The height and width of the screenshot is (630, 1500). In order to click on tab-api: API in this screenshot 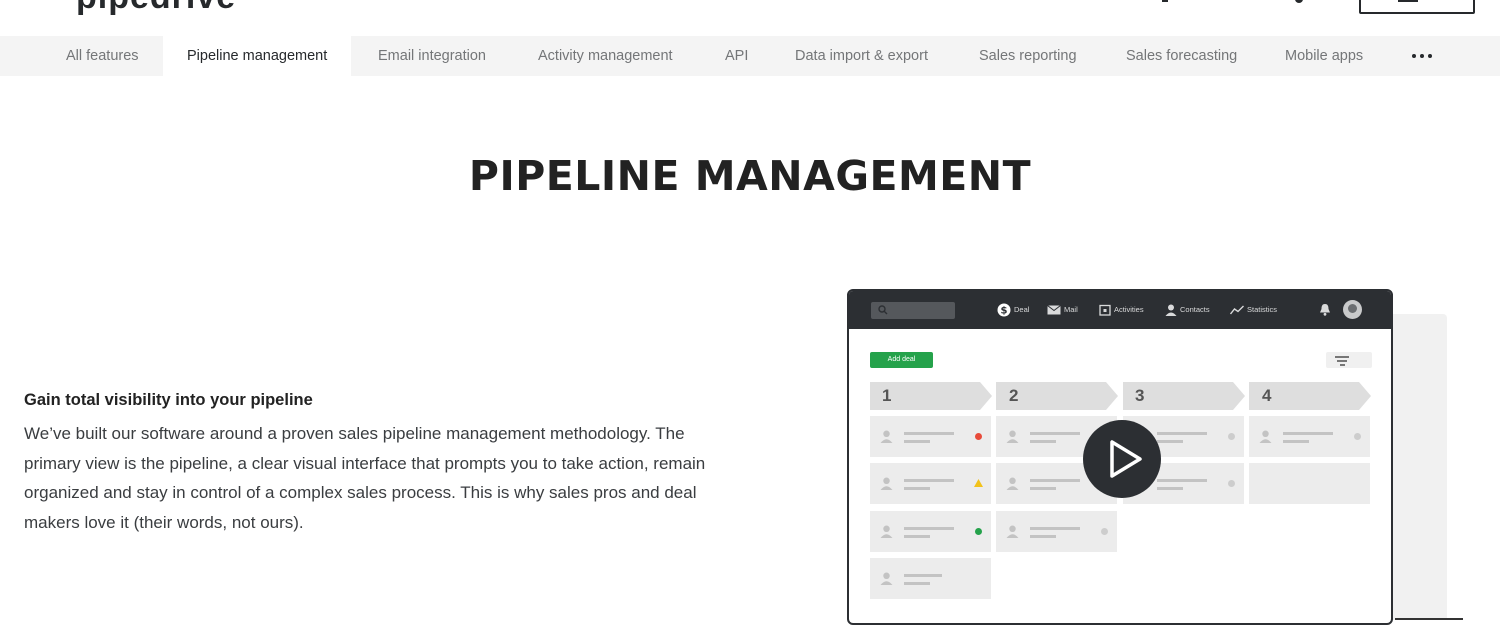, I will do `click(736, 56)`.